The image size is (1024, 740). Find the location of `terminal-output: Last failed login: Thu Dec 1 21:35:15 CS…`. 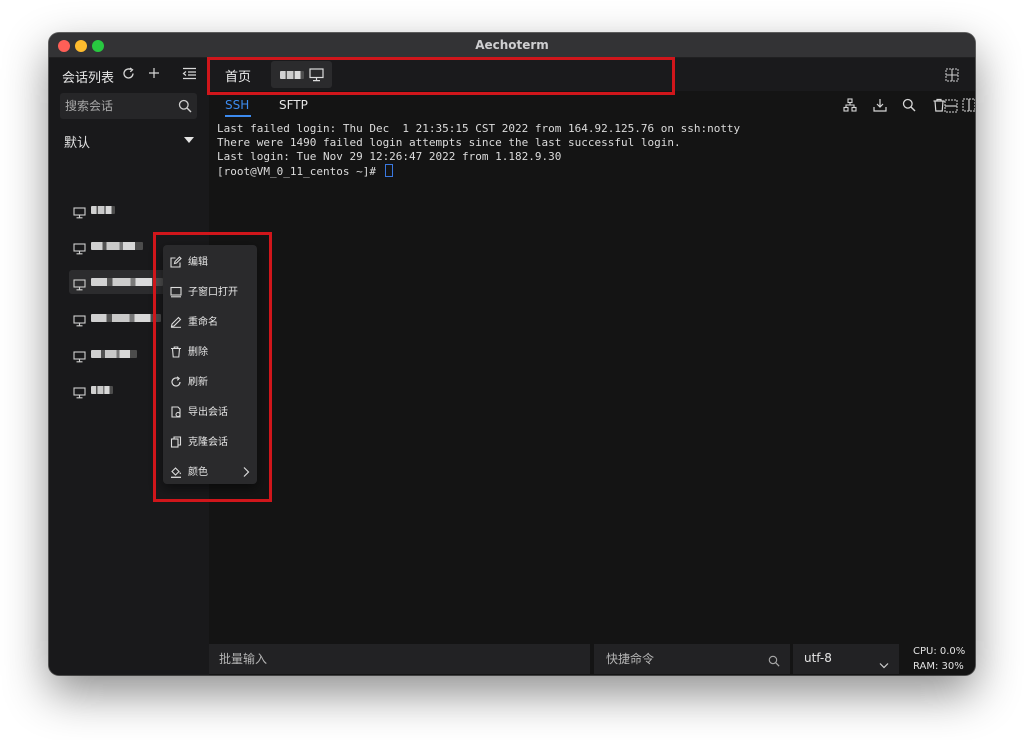

terminal-output: Last failed login: Thu Dec 1 21:35:15 CS… is located at coordinates (587, 150).